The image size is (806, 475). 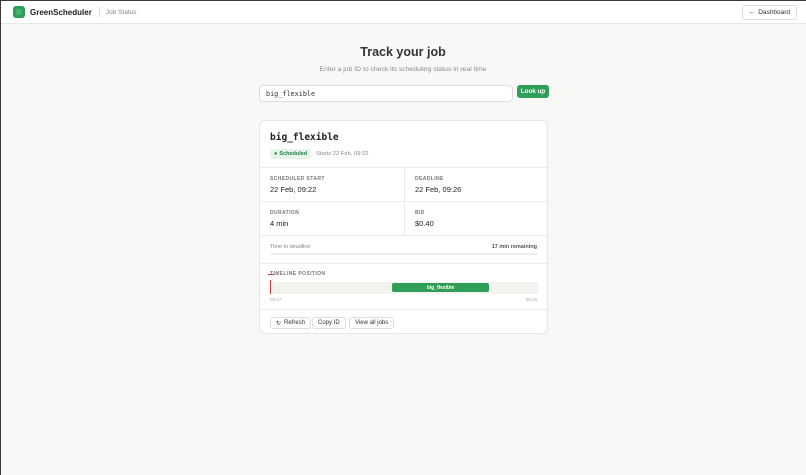 What do you see at coordinates (403, 12) in the screenshot?
I see `top-bar: GreenScheduler Job Status ← Dashboard` at bounding box center [403, 12].